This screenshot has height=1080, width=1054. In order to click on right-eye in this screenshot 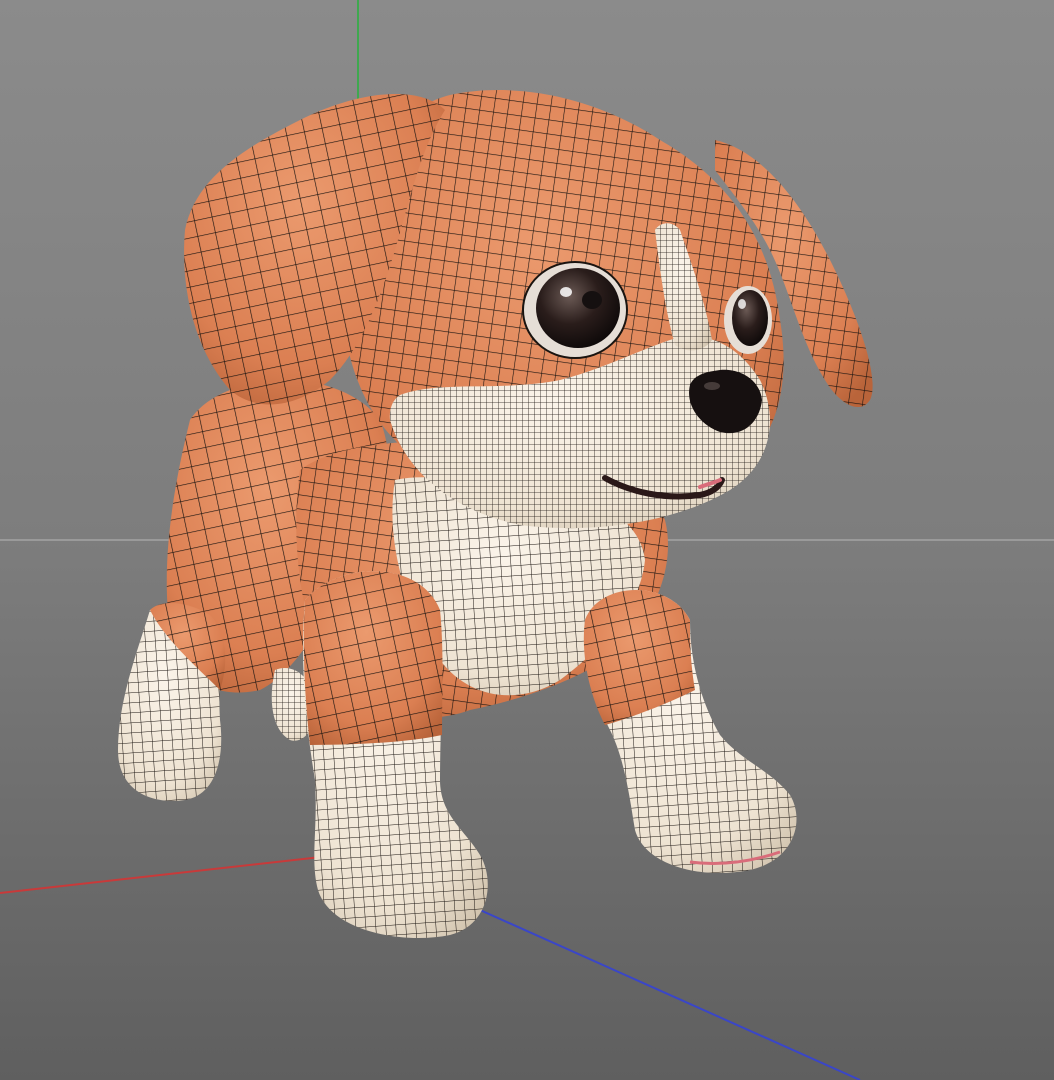, I will do `click(748, 320)`.